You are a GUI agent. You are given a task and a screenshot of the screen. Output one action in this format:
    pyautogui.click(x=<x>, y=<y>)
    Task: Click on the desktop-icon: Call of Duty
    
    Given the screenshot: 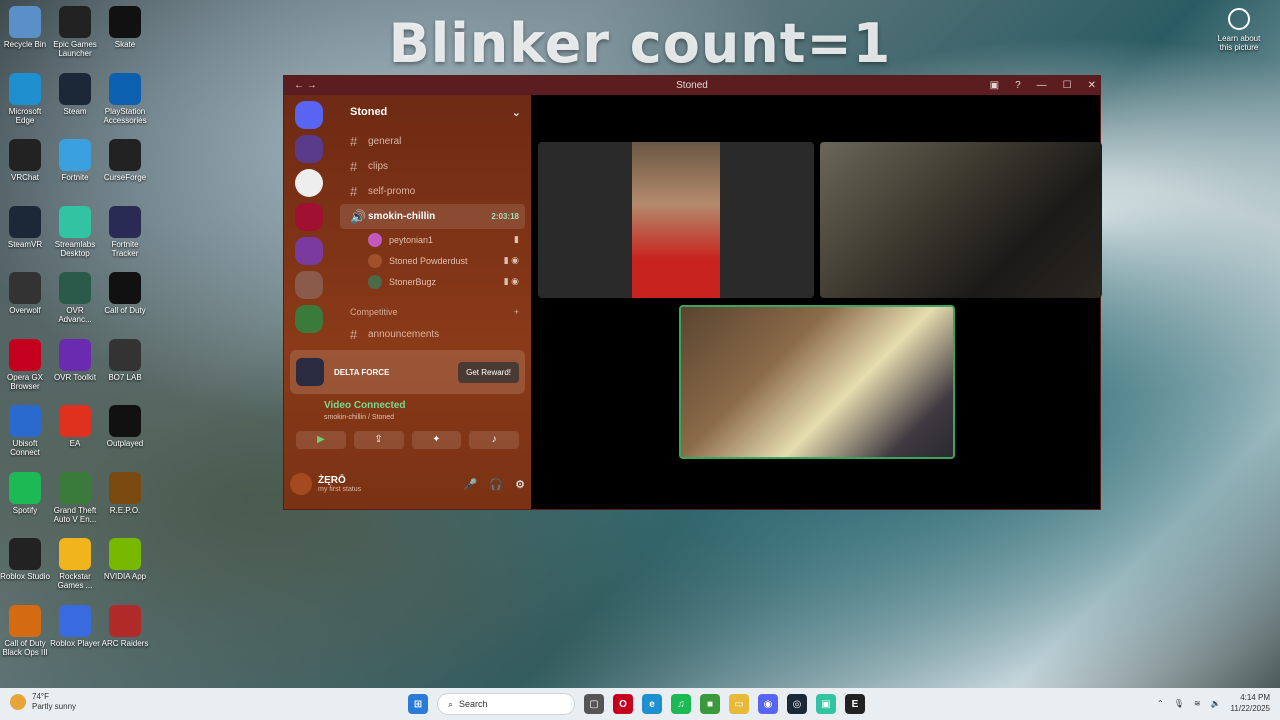 What is the action you would take?
    pyautogui.click(x=125, y=293)
    